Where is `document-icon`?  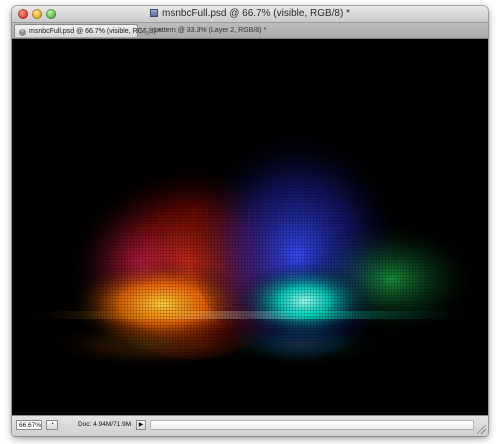 document-icon is located at coordinates (154, 13).